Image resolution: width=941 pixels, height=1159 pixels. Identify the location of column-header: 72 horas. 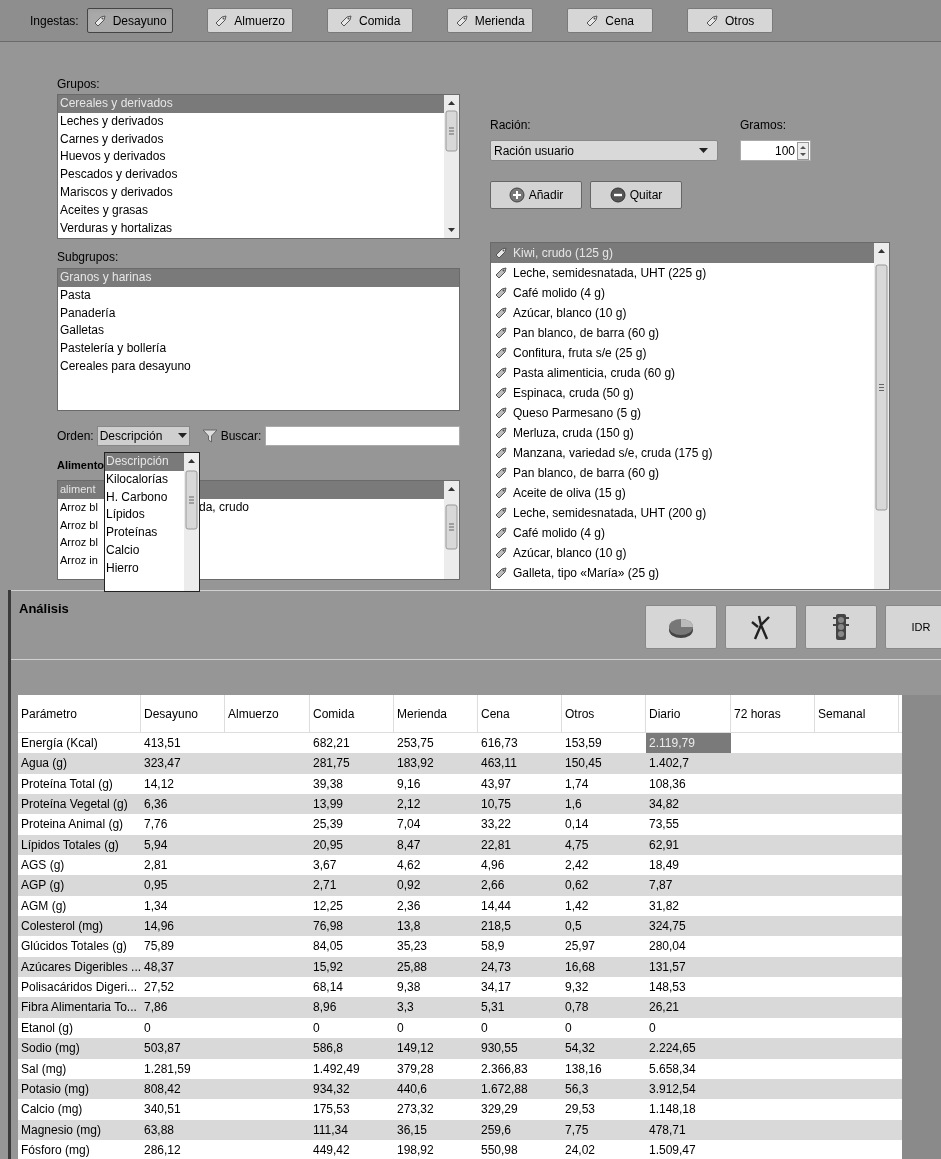
(773, 713).